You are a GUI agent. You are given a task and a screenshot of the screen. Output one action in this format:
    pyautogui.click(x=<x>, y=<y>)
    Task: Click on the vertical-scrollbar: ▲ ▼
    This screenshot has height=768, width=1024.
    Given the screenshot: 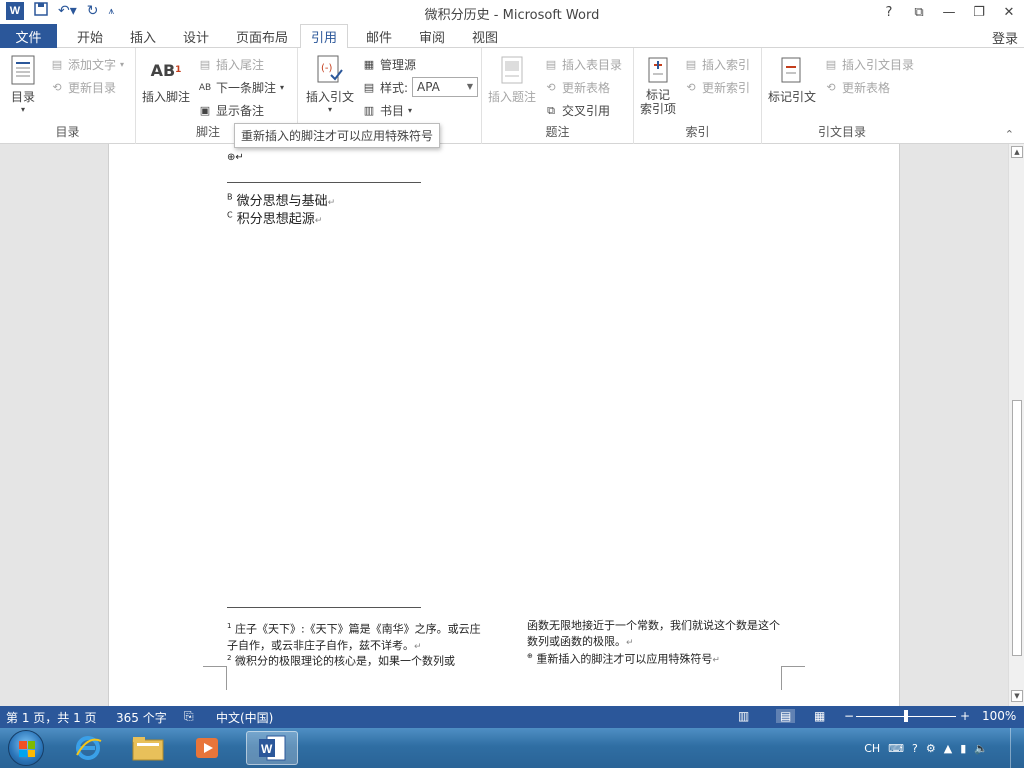 What is the action you would take?
    pyautogui.click(x=1016, y=425)
    